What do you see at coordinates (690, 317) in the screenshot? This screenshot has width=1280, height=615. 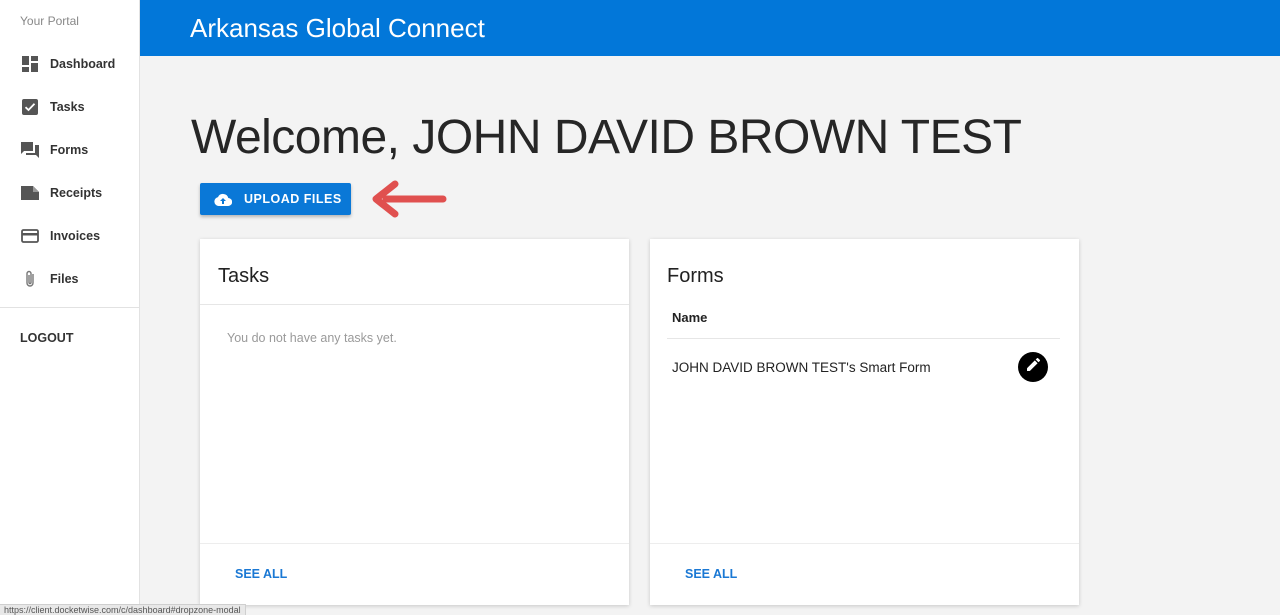 I see `forms-column-header-name: Name` at bounding box center [690, 317].